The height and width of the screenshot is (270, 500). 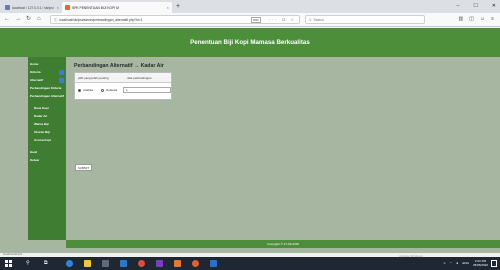 What do you see at coordinates (46, 263) in the screenshot?
I see `task-view-icon: ⧉` at bounding box center [46, 263].